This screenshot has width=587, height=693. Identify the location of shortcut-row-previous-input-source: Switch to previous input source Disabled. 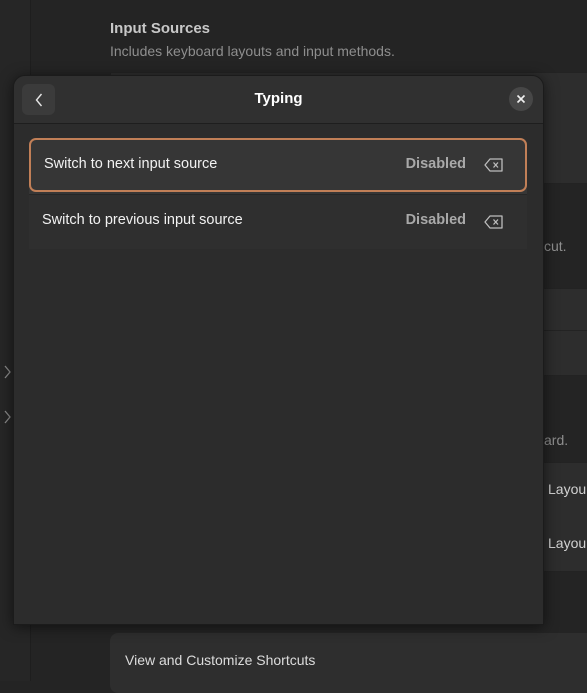
(278, 221).